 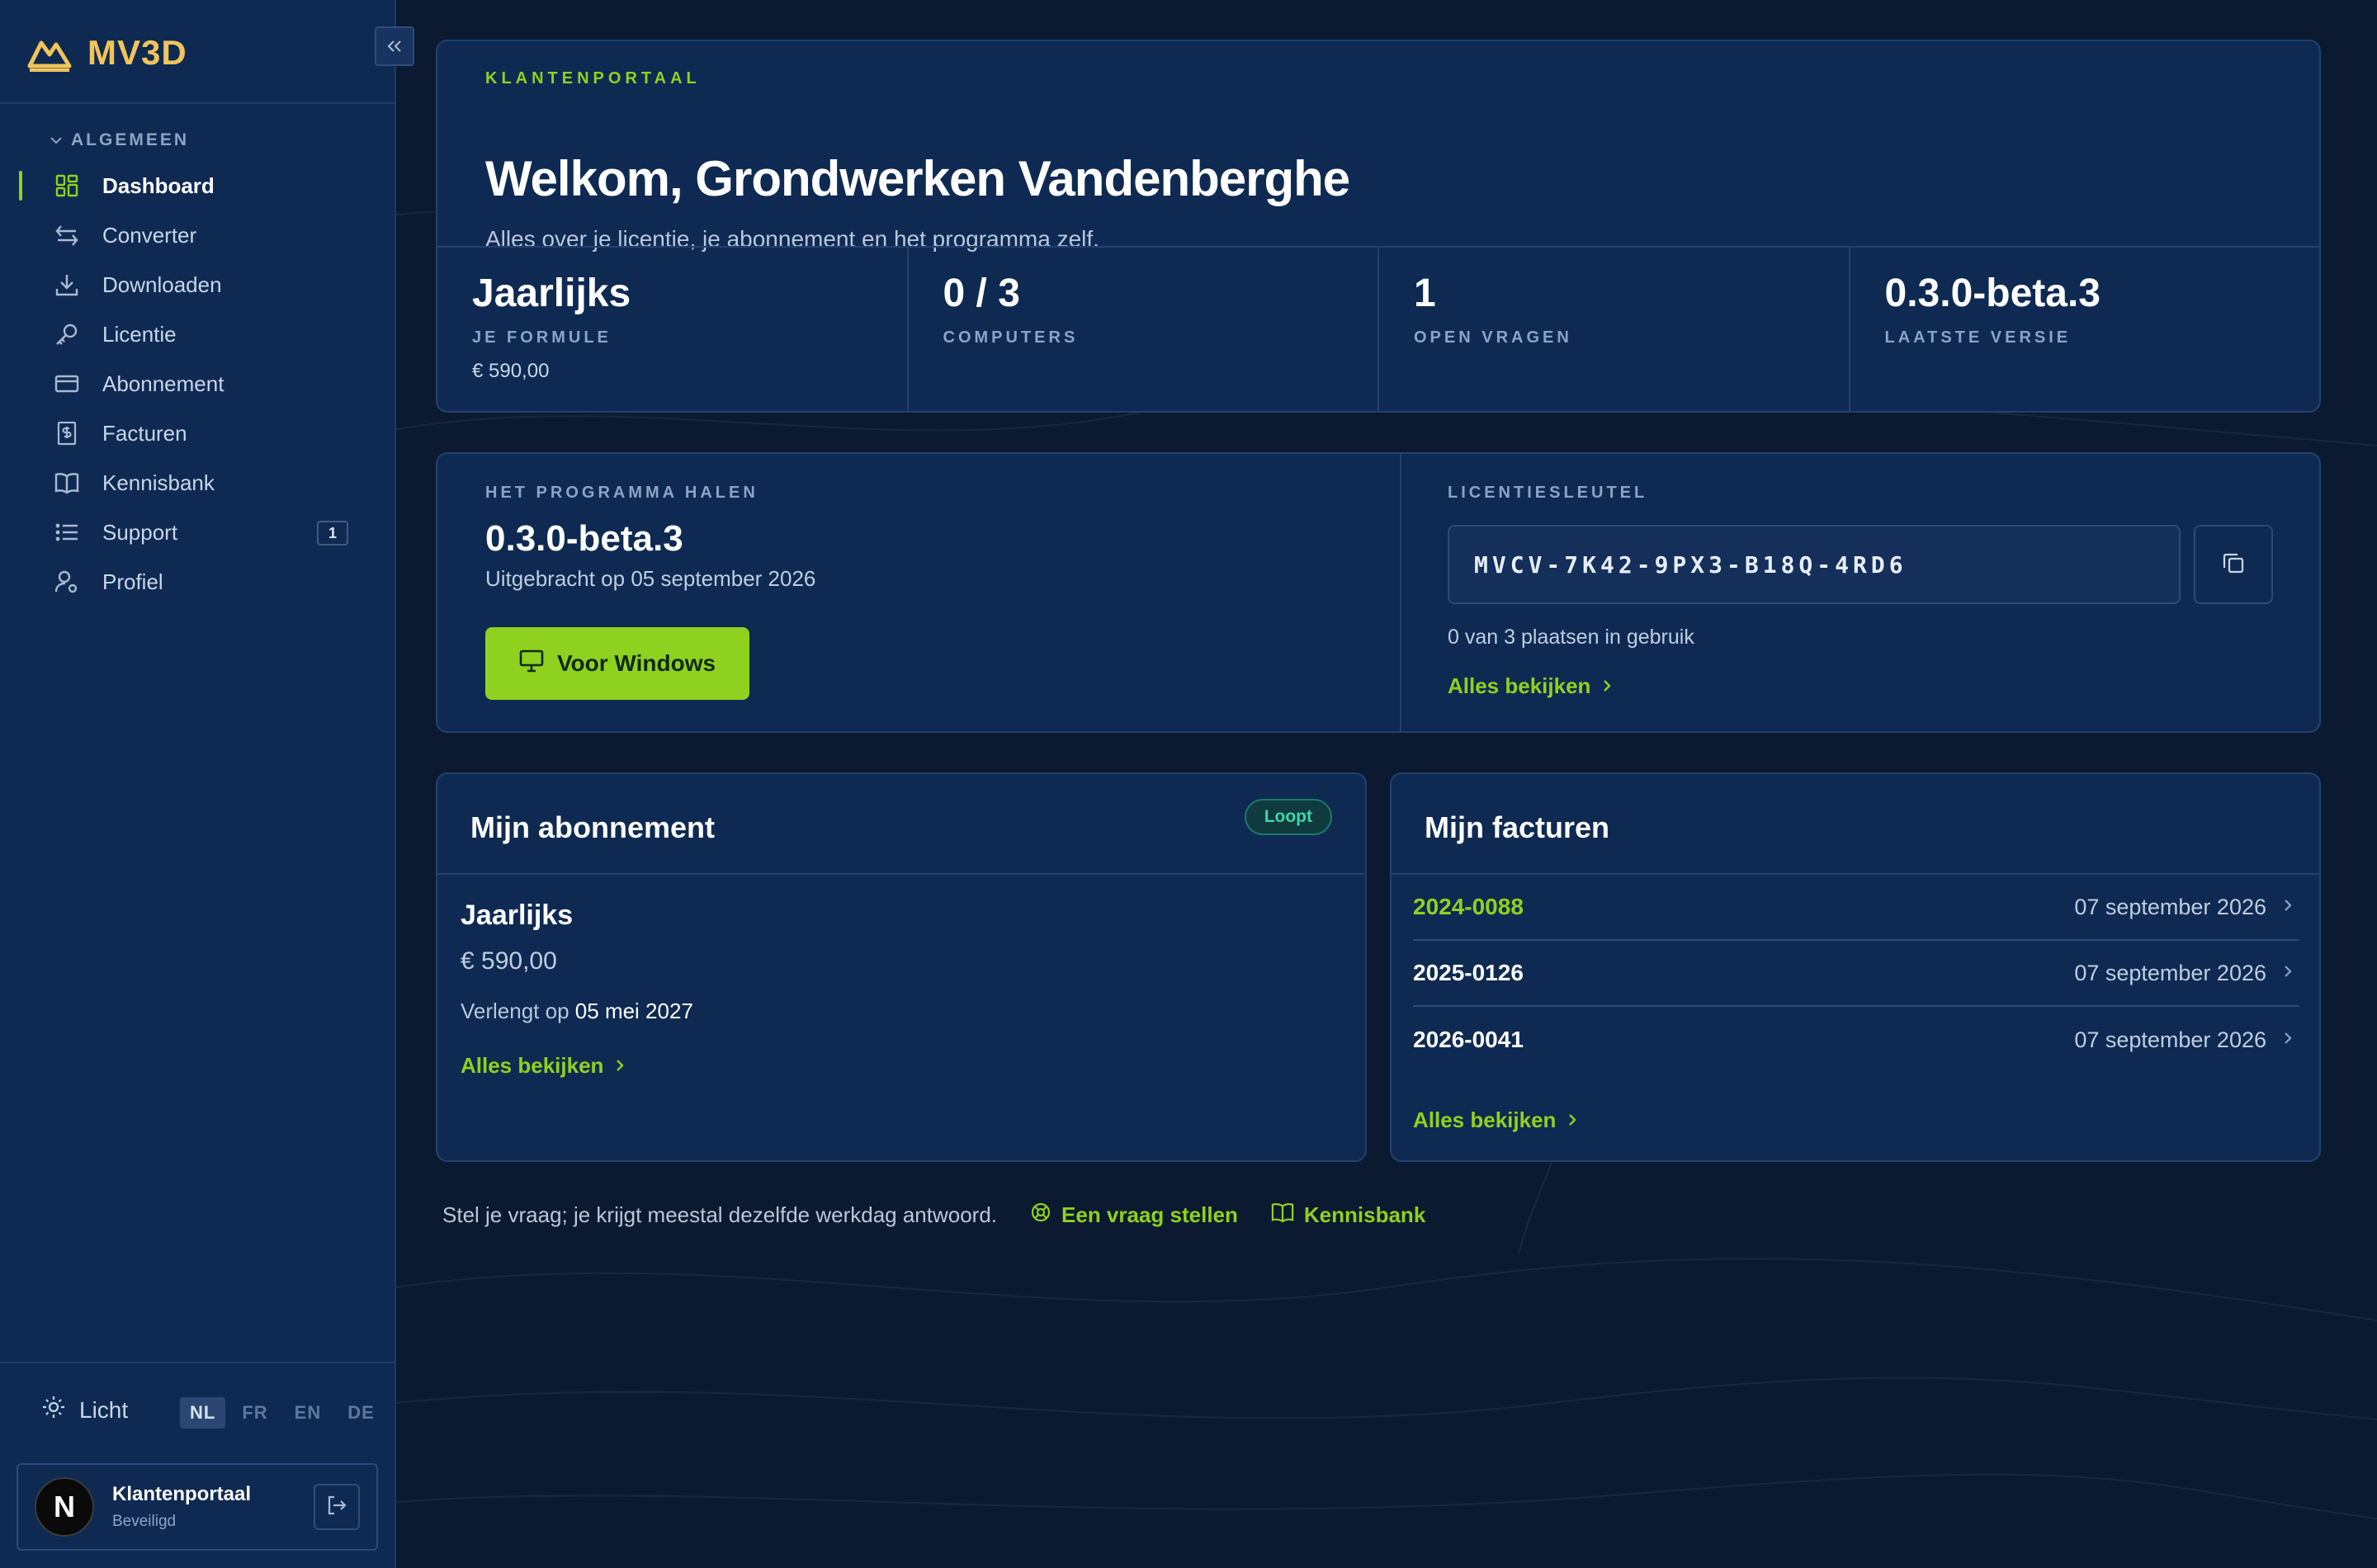 What do you see at coordinates (119, 140) in the screenshot?
I see `section-toggle-algemeen: ALGEMEEN` at bounding box center [119, 140].